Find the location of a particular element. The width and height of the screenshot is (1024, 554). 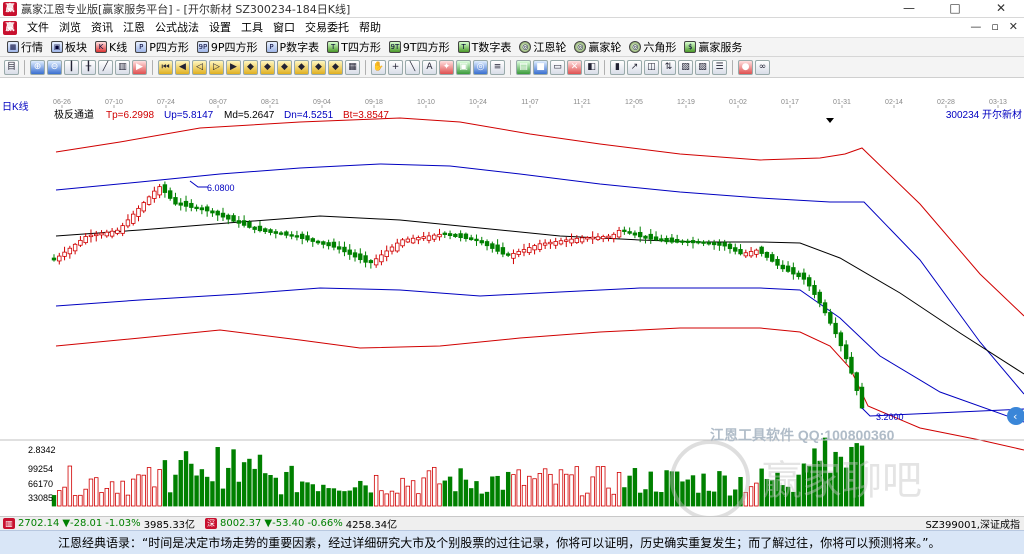

toolbar-button-7: 9T 9T四方形 is located at coordinates (420, 47).